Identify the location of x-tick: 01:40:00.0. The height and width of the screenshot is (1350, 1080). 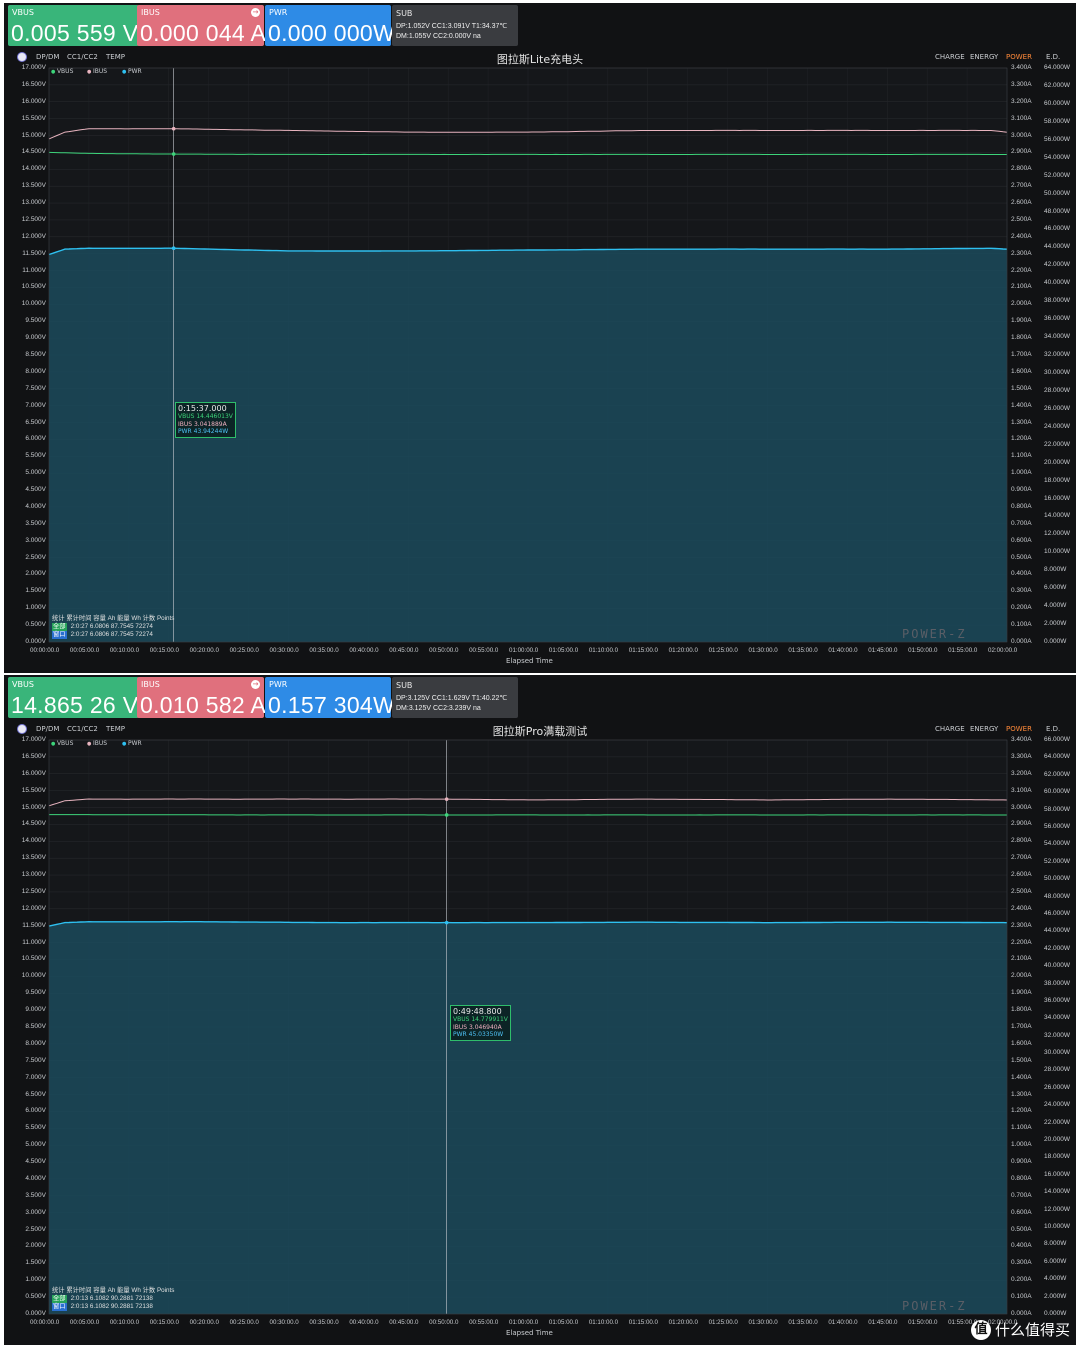
(843, 1322).